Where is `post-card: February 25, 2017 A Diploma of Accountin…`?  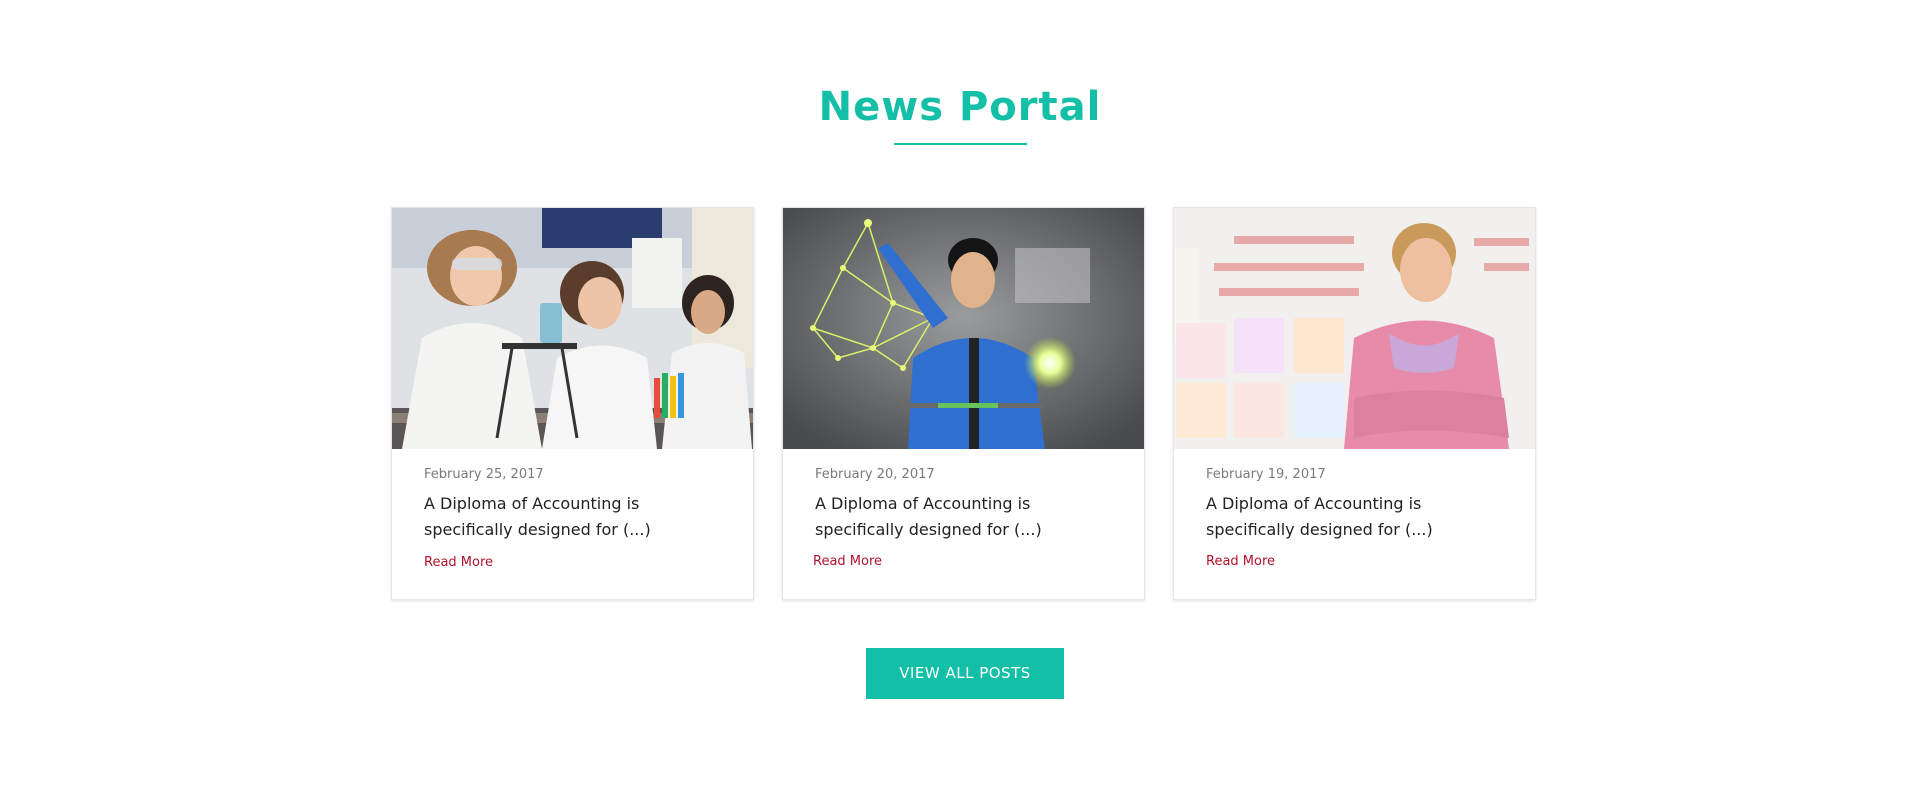
post-card: February 25, 2017 A Diploma of Accountin… is located at coordinates (572, 403).